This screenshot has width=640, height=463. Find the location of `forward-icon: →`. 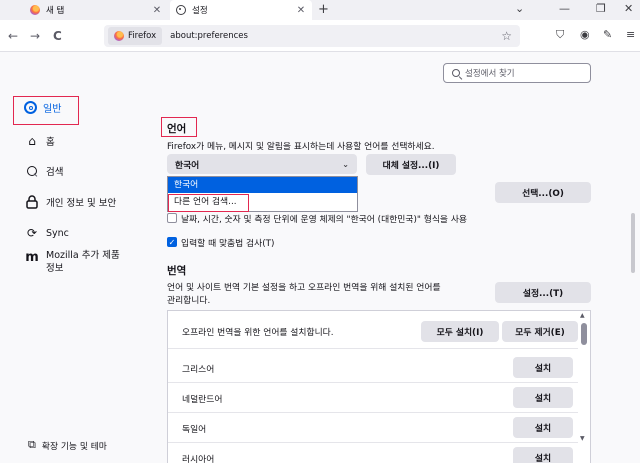

forward-icon: → is located at coordinates (35, 36).